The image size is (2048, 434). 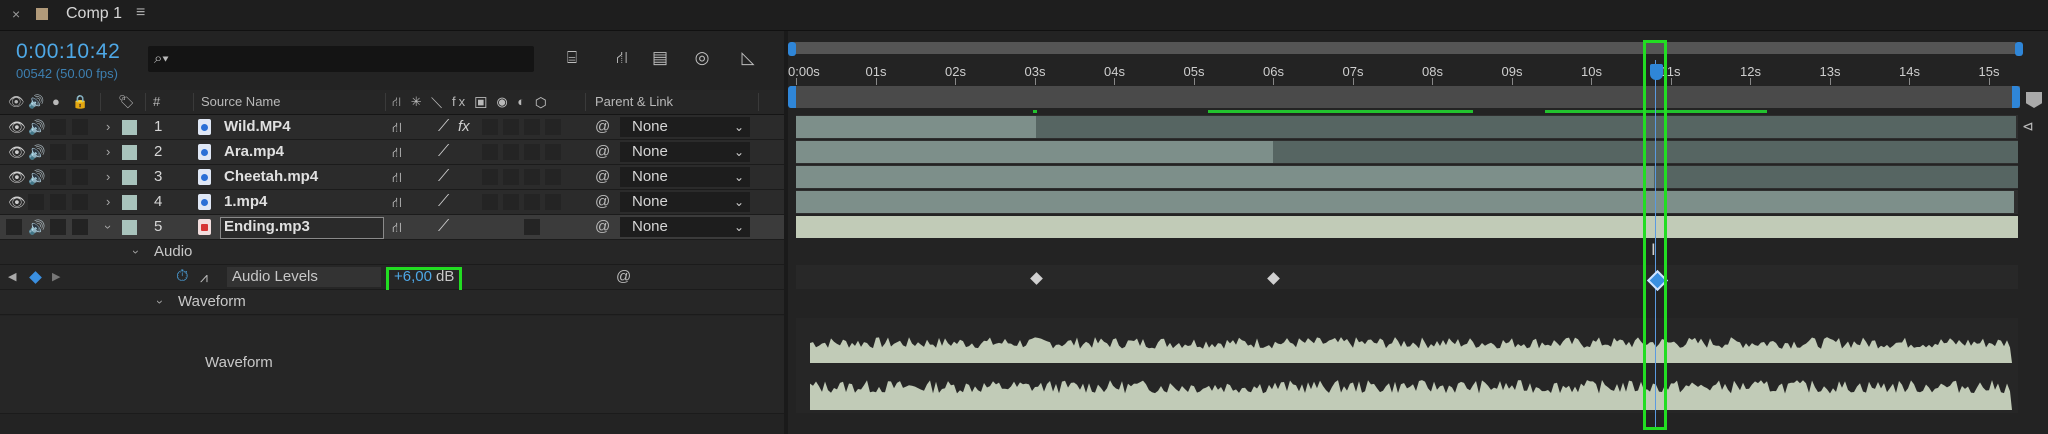 I want to click on comp-tab-title: Comp 1, so click(x=94, y=14).